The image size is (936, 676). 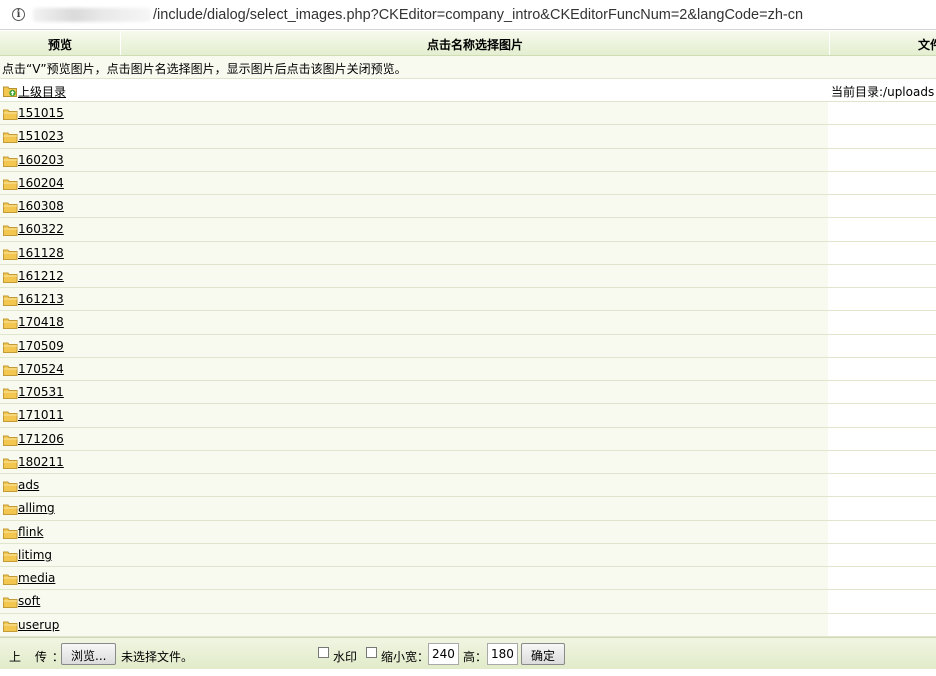 I want to click on list-item: 161213, so click(x=468, y=300).